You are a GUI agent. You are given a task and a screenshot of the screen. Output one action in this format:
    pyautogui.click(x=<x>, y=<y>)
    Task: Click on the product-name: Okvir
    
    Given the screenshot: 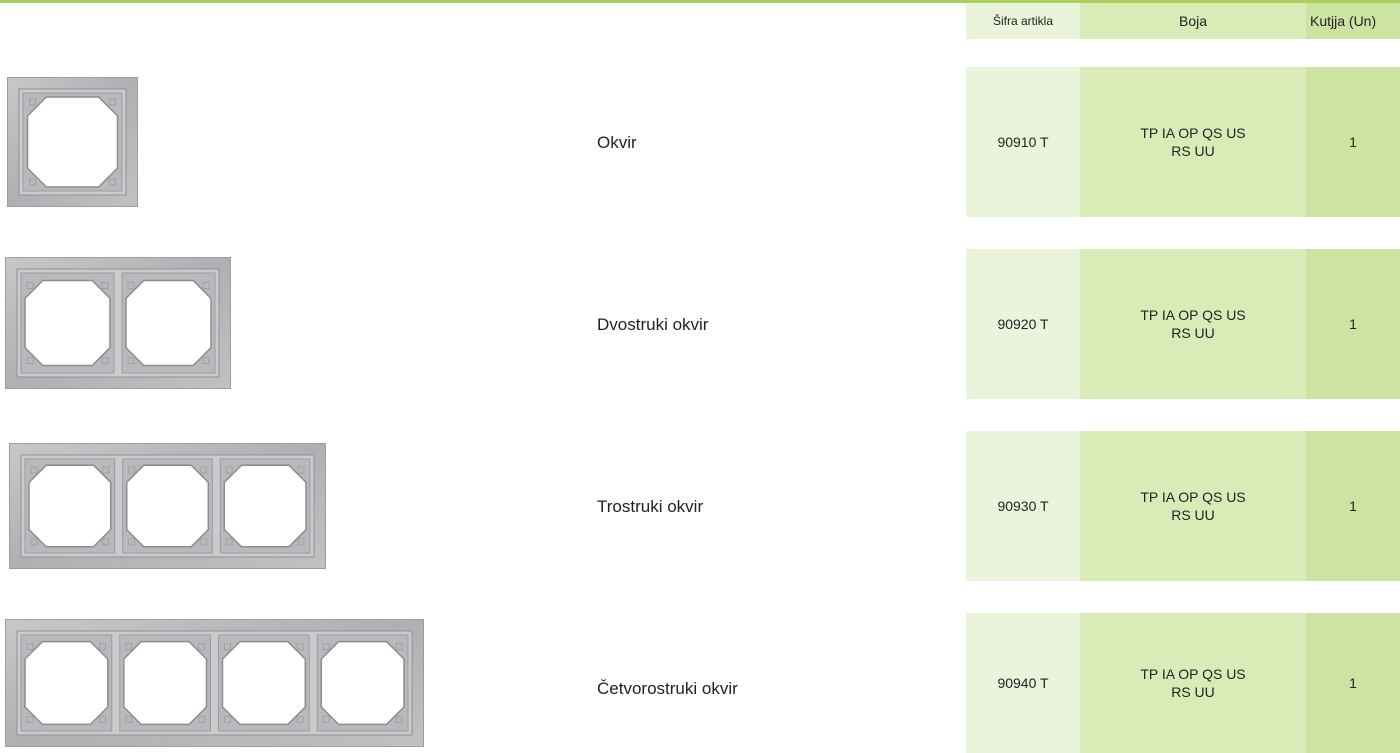 What is the action you would take?
    pyautogui.click(x=617, y=142)
    